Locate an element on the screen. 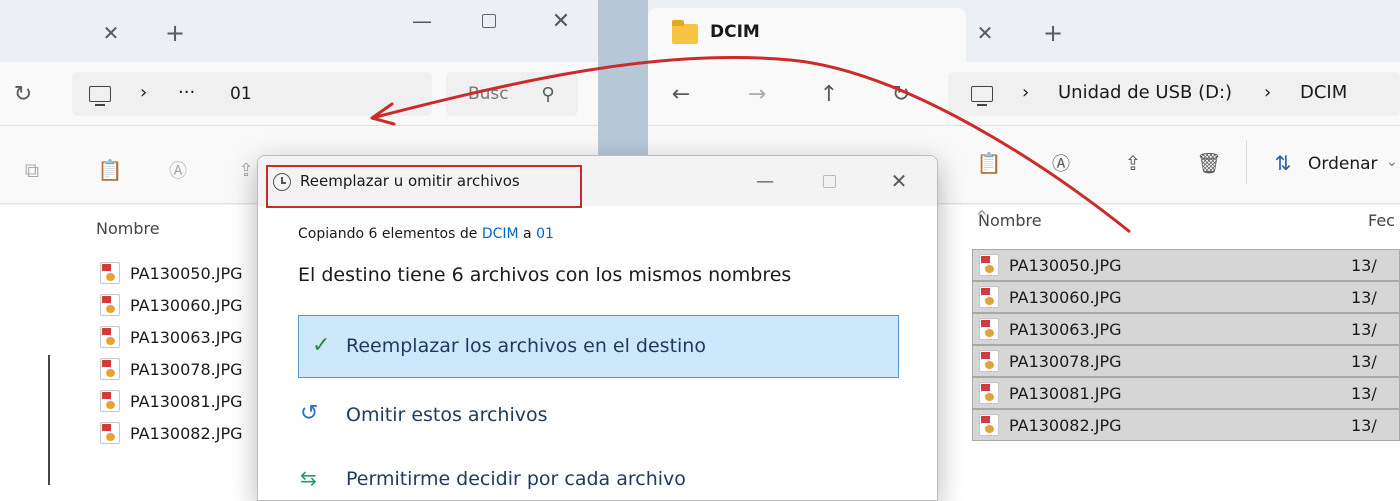 This screenshot has height=501, width=1400. list-item: PA130050.JPG is located at coordinates (171, 273).